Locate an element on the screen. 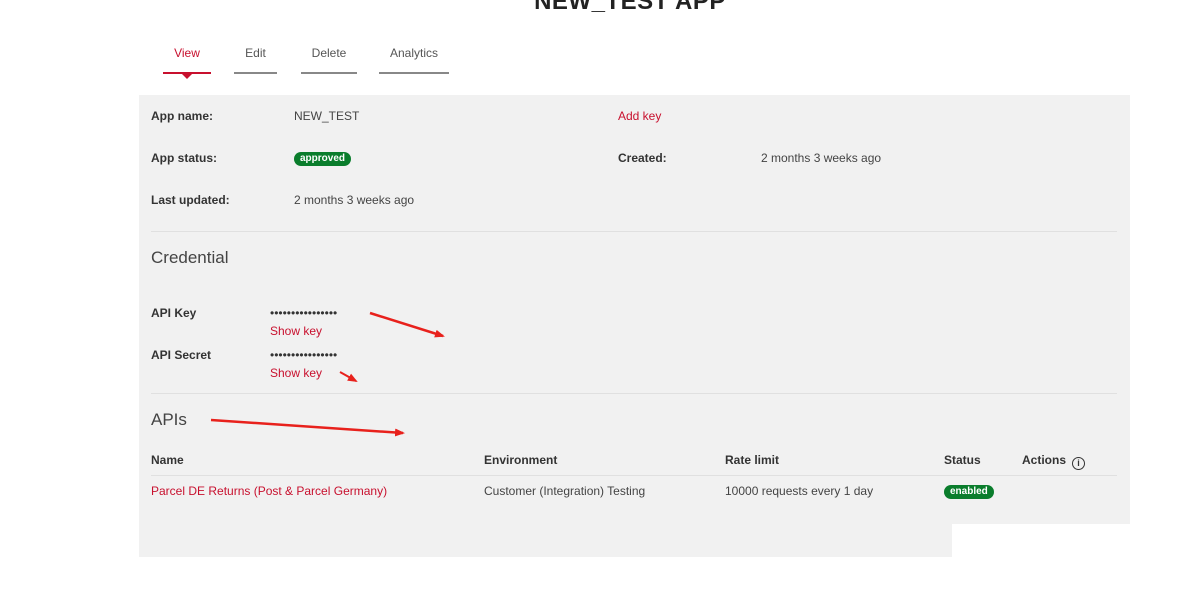 The image size is (1197, 595). column-header-name: Name is located at coordinates (167, 460).